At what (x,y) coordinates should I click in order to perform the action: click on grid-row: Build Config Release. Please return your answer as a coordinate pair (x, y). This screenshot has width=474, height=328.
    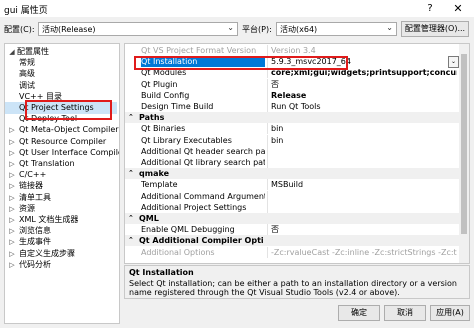
    Looking at the image, I should click on (292, 95).